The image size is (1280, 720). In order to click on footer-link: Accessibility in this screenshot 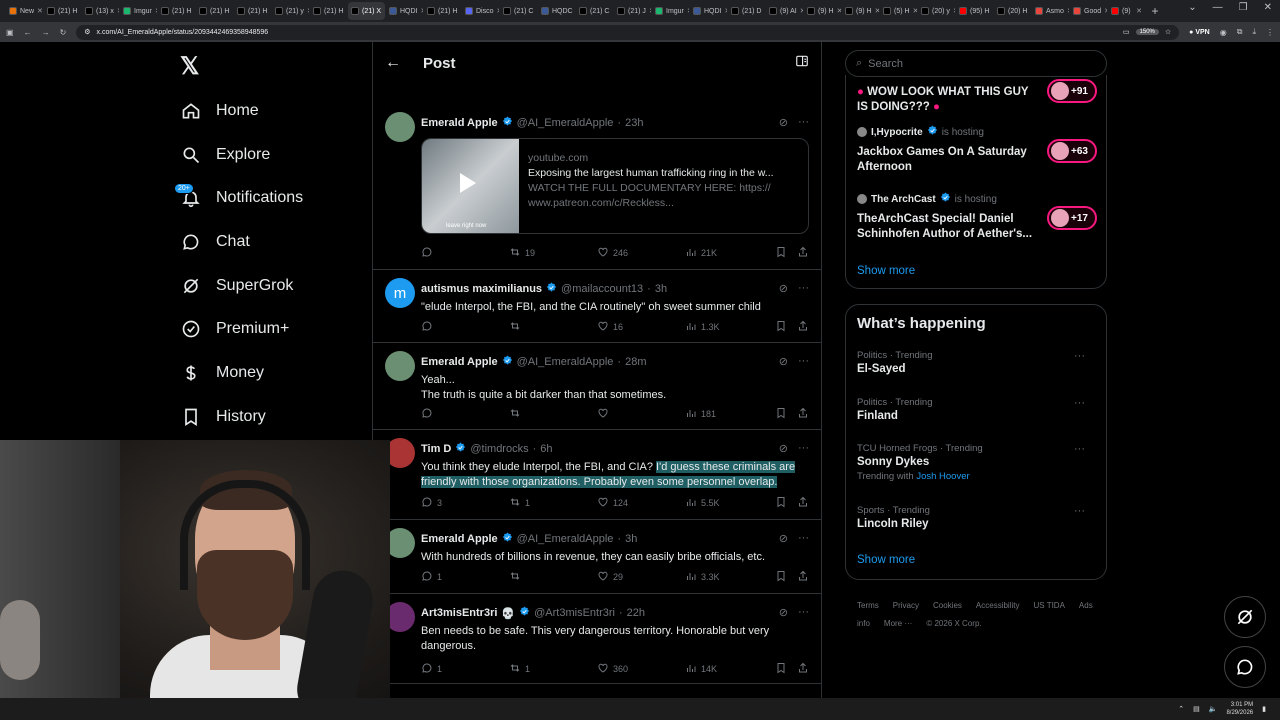, I will do `click(998, 605)`.